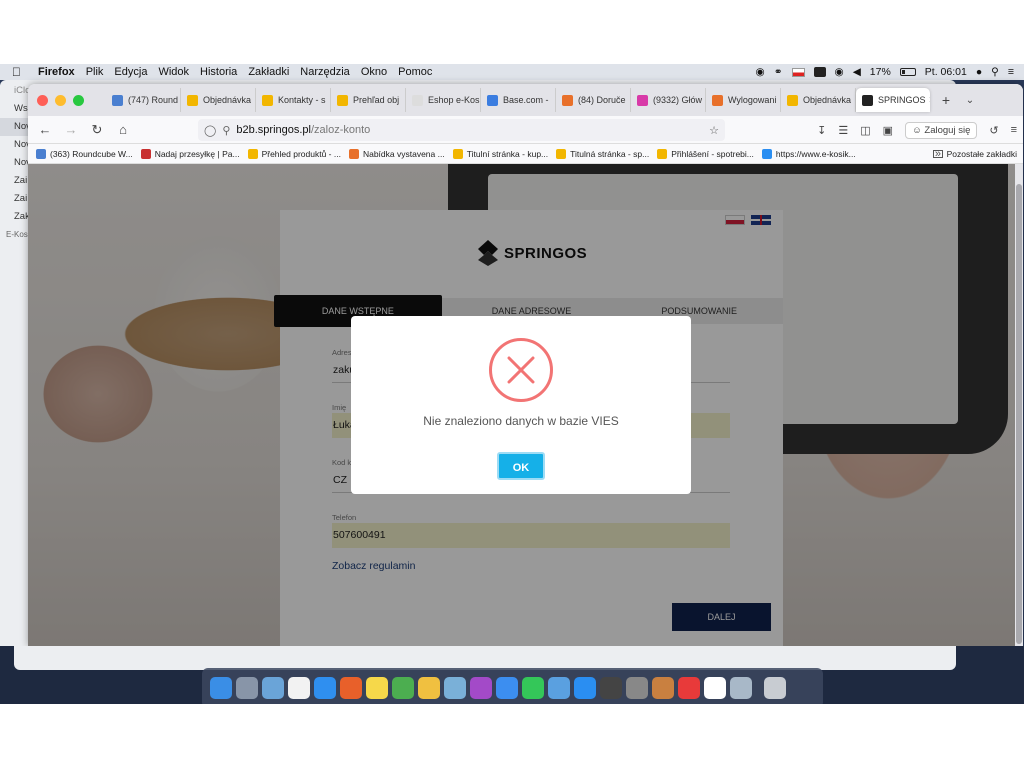  I want to click on menu-help: Pomoc, so click(415, 72).